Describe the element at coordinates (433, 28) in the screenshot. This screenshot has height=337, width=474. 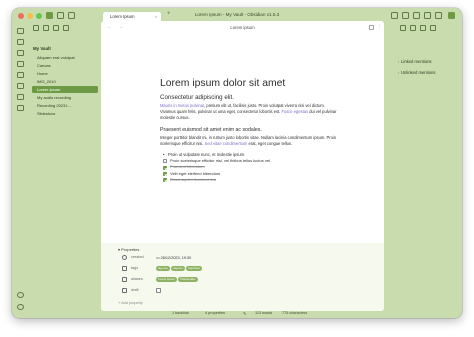
I see `outline-icon` at that location.